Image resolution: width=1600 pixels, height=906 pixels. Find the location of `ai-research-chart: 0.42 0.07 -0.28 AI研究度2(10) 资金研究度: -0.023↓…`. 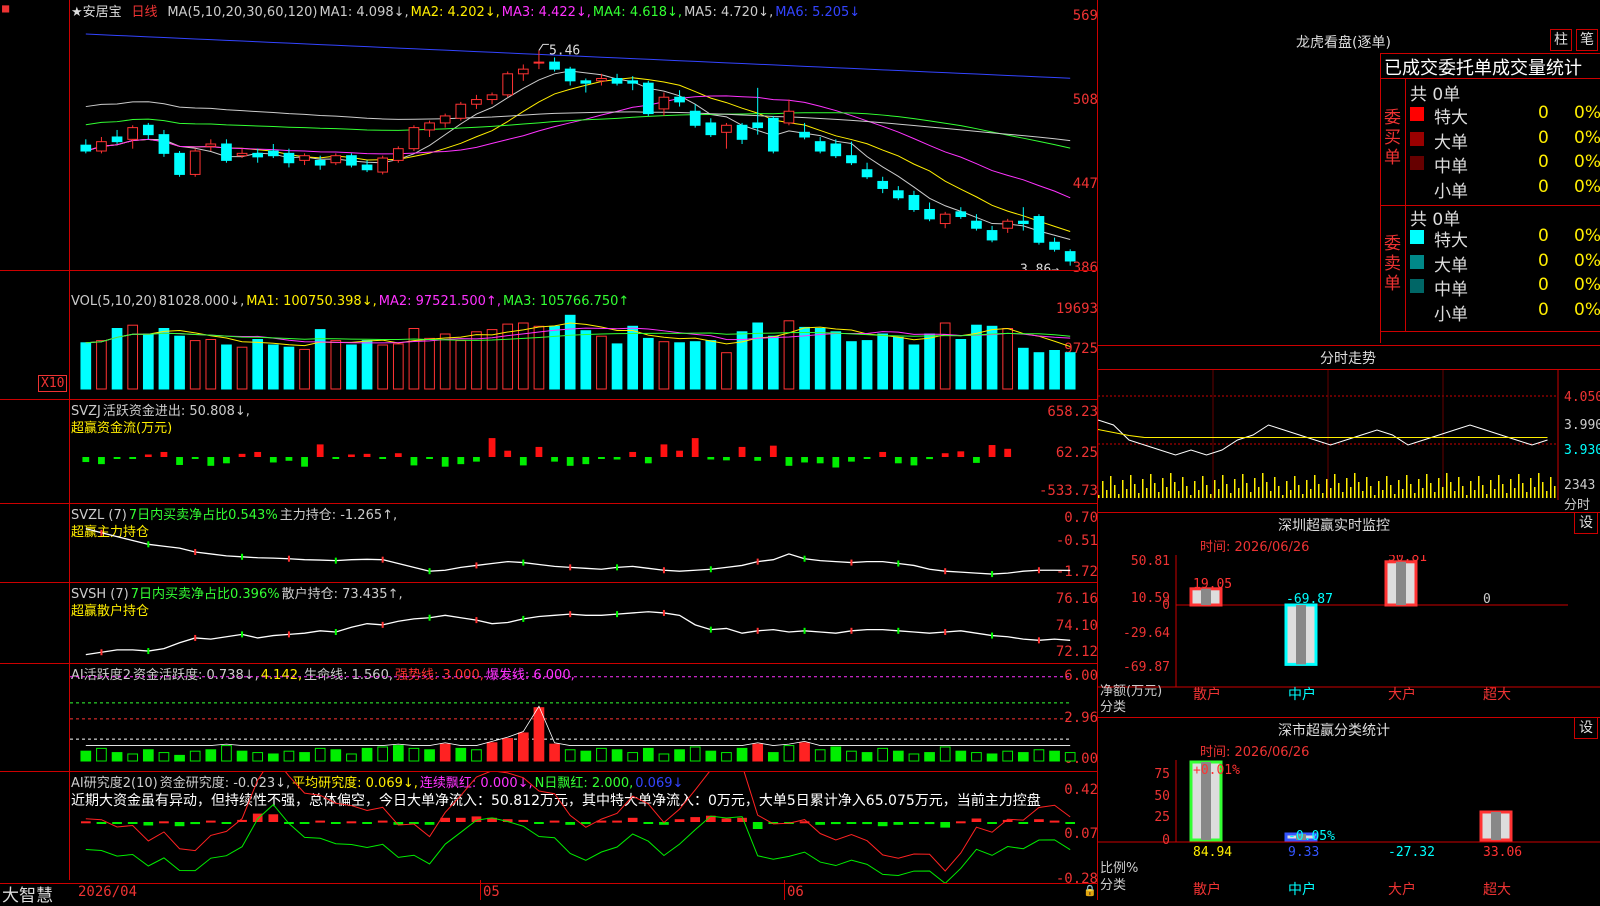

ai-research-chart: 0.42 0.07 -0.28 AI研究度2(10) 资金研究度: -0.023↓… is located at coordinates (549, 829).